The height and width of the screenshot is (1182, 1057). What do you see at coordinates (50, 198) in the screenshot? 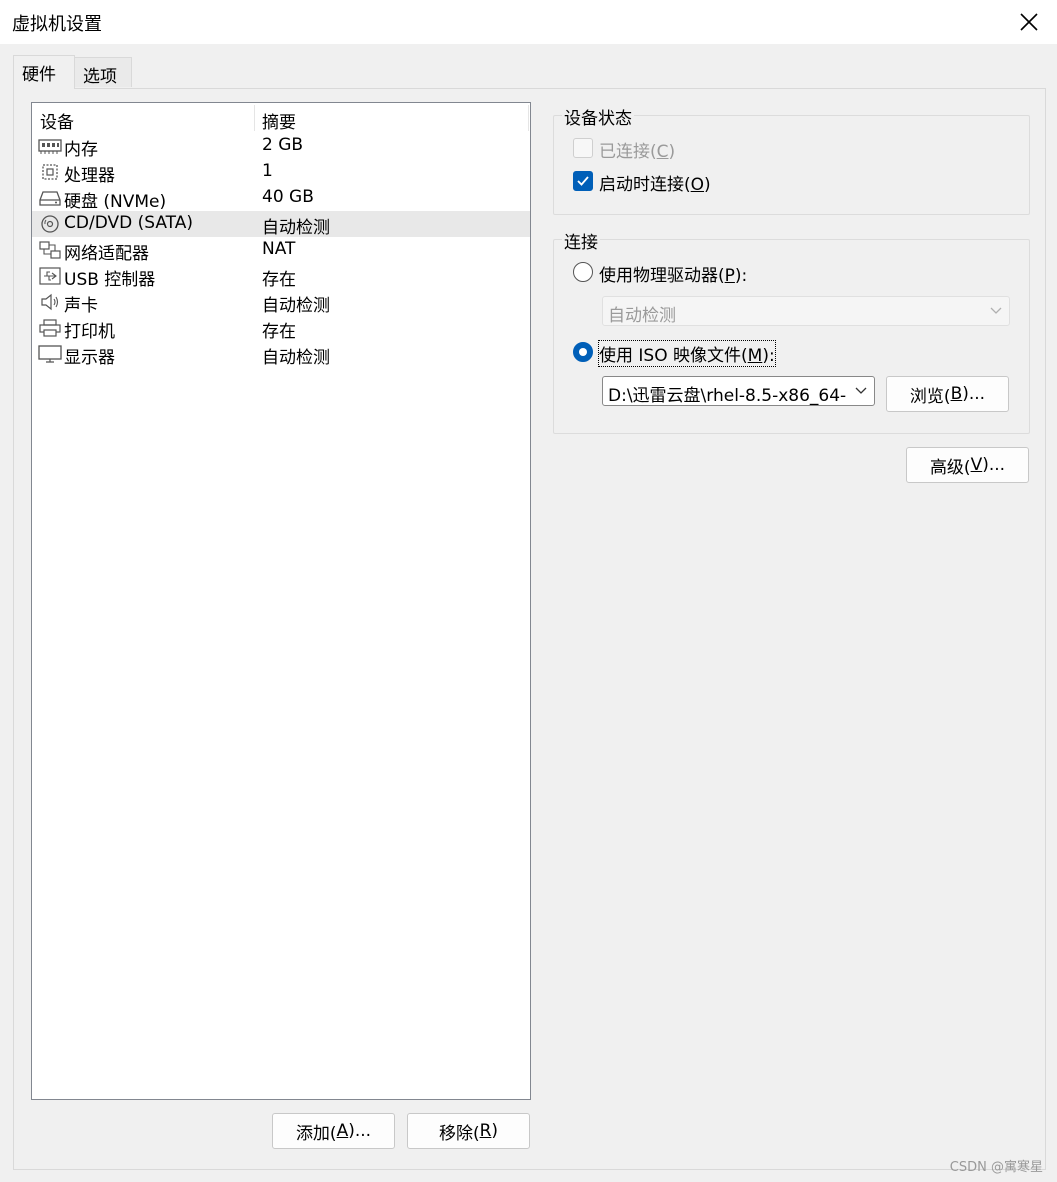
I see `hard-disk-icon` at bounding box center [50, 198].